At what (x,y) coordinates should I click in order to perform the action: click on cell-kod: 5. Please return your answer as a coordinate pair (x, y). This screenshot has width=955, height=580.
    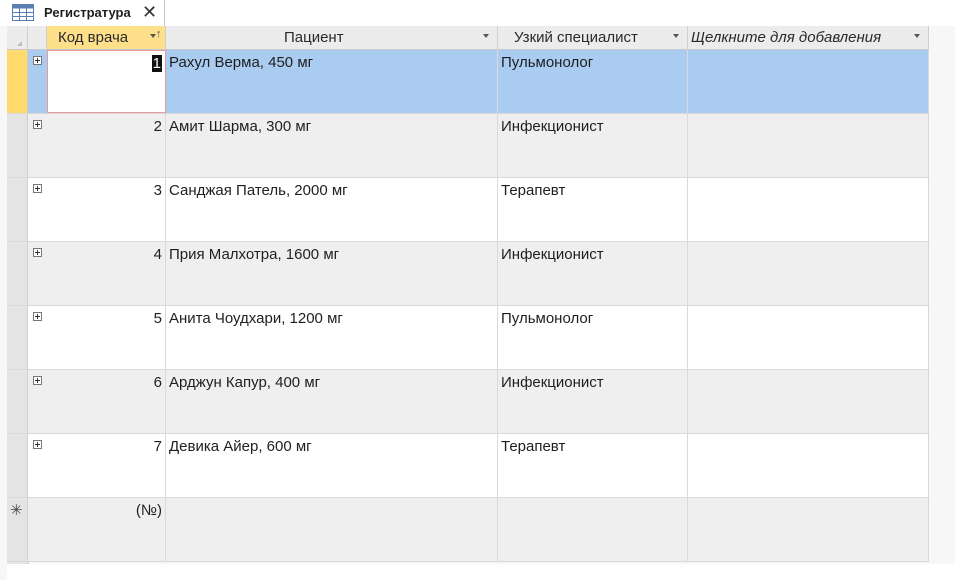
    Looking at the image, I should click on (106, 337).